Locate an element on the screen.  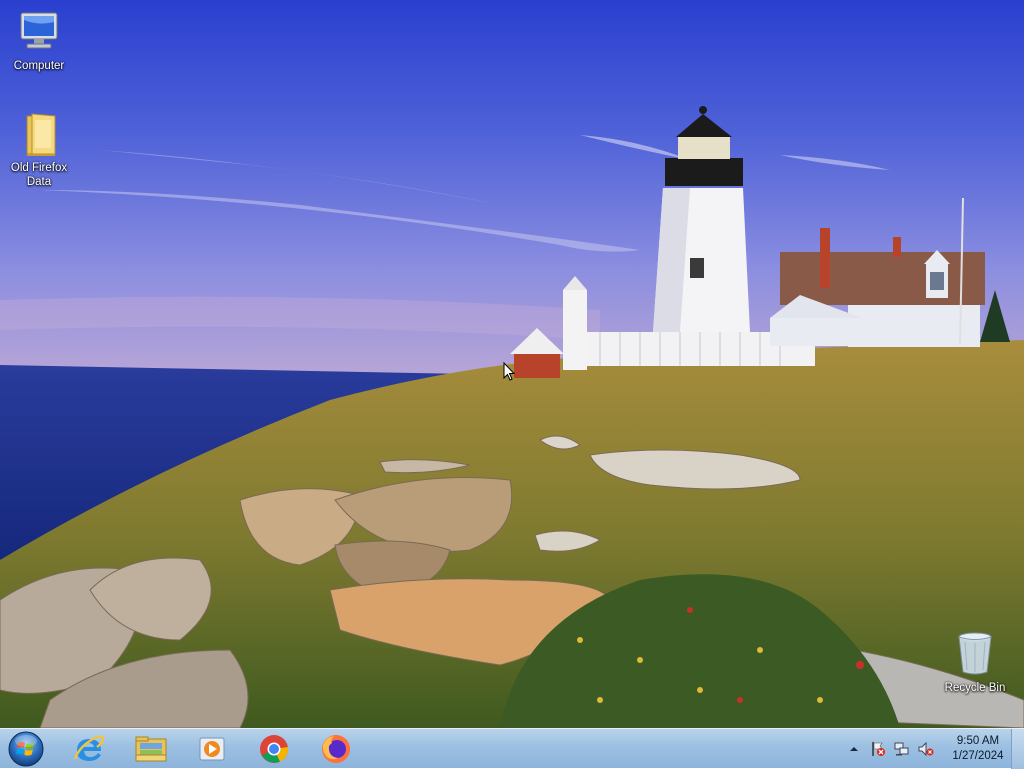
desktop-icon-label: Old Firefox Data is located at coordinates (39, 175).